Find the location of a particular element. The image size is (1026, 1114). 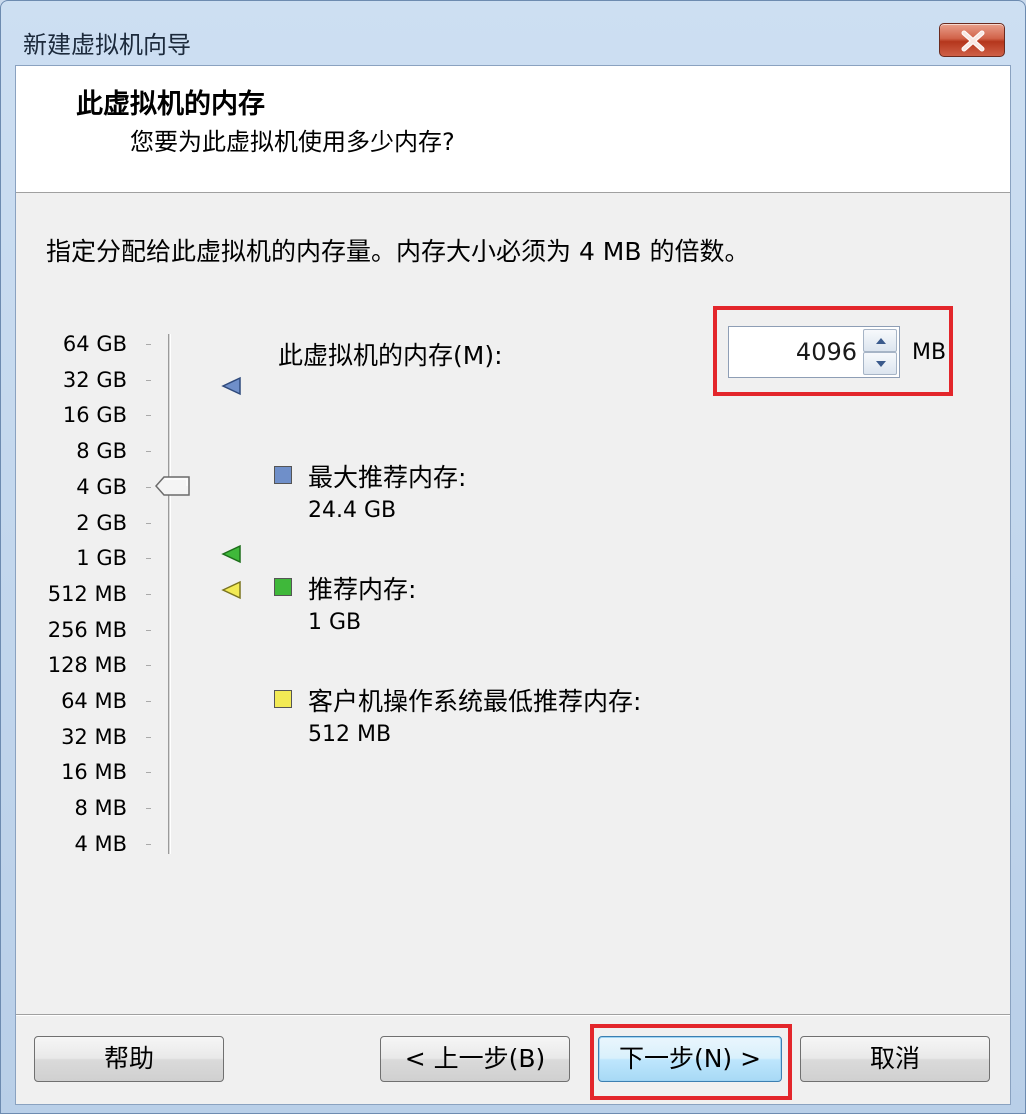

next-highlight-box is located at coordinates (691, 1062).